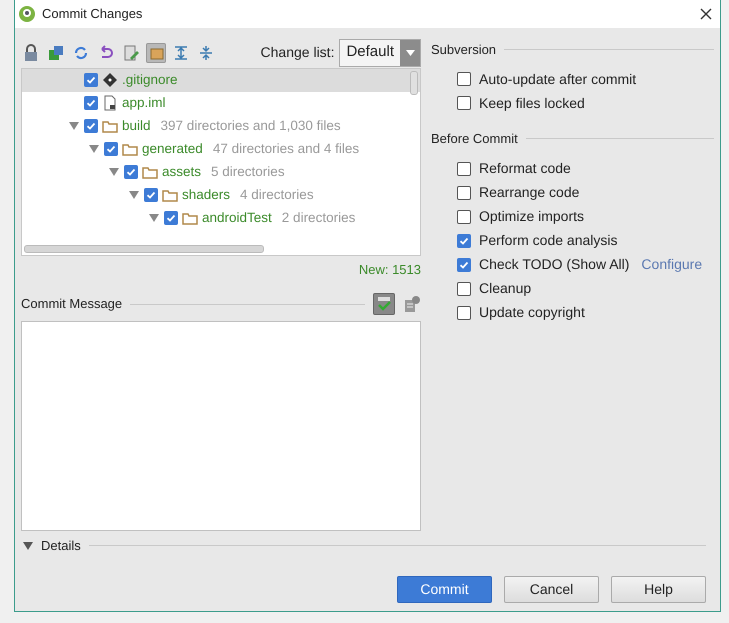  Describe the element at coordinates (237, 218) in the screenshot. I see `file-name: androidTest` at that location.